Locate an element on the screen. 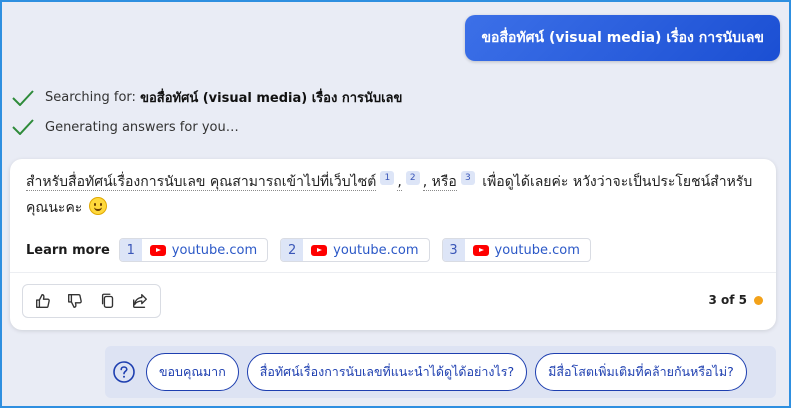  status-dot is located at coordinates (758, 300).